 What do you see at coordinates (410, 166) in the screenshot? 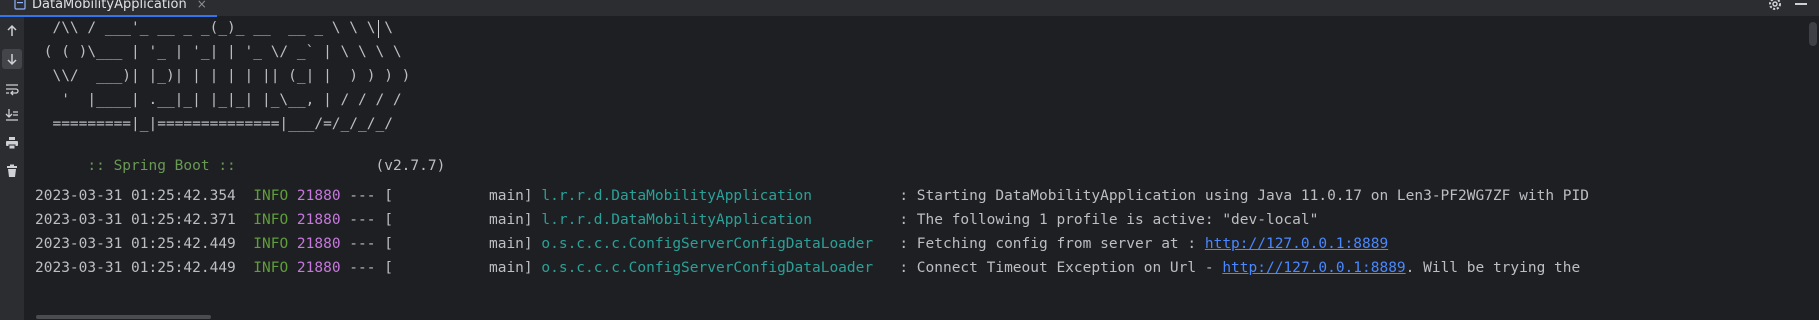
I see `spring-boot-version: (v2.7.7)` at bounding box center [410, 166].